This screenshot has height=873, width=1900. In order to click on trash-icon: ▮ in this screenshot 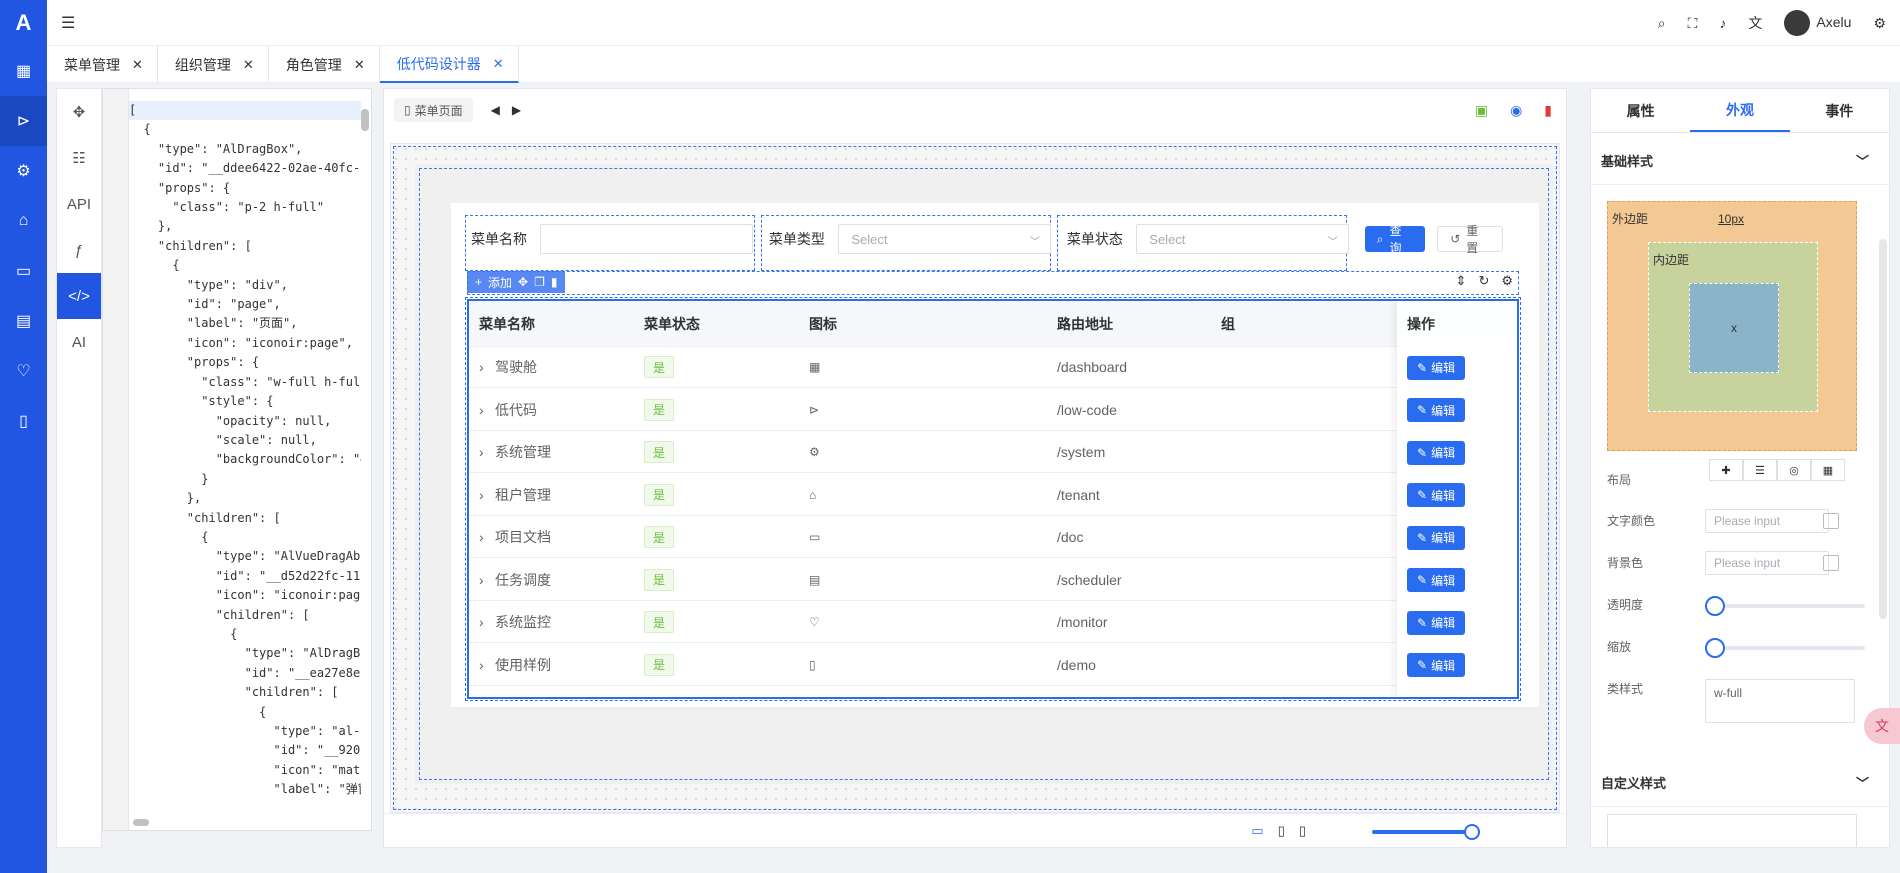, I will do `click(554, 282)`.